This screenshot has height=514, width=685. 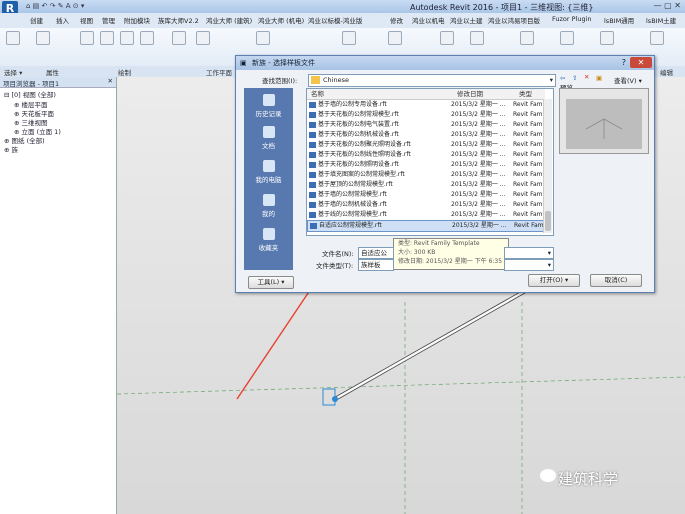 What do you see at coordinates (124, 73) in the screenshot?
I see `panel-draw-label: 绘制` at bounding box center [124, 73].